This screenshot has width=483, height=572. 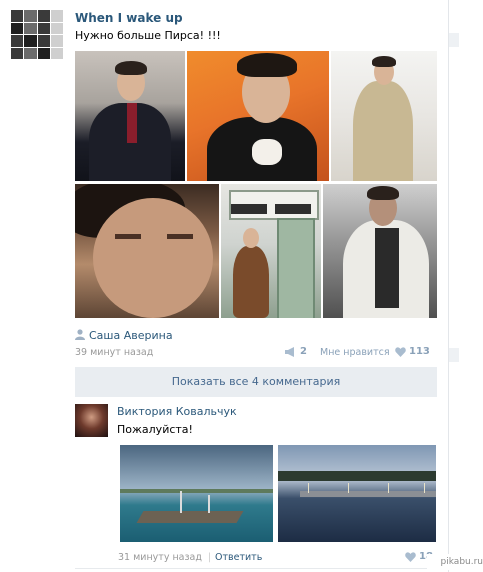 I want to click on megaphone-icon, so click(x=291, y=352).